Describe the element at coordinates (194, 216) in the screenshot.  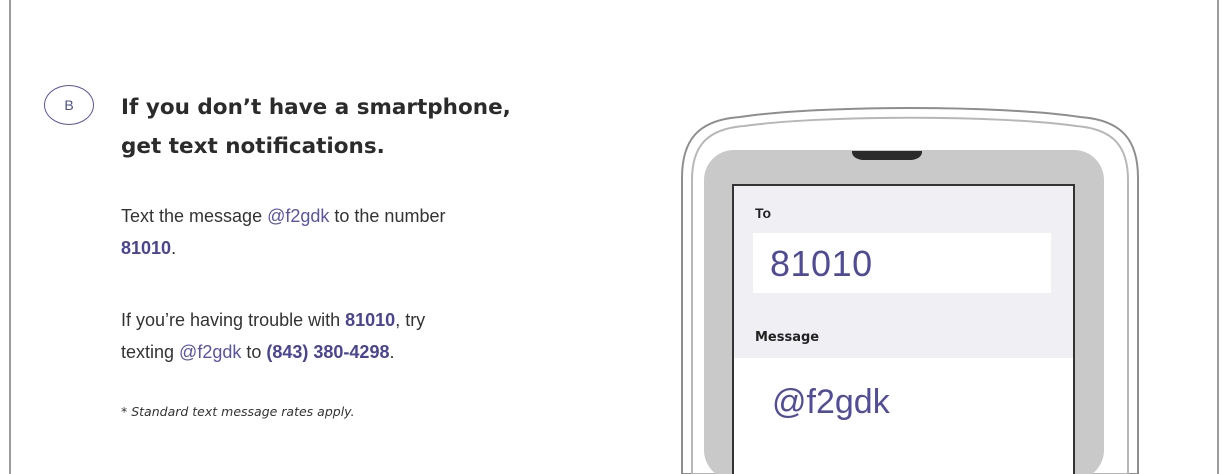
I see `p1-text-a: Text the message` at that location.